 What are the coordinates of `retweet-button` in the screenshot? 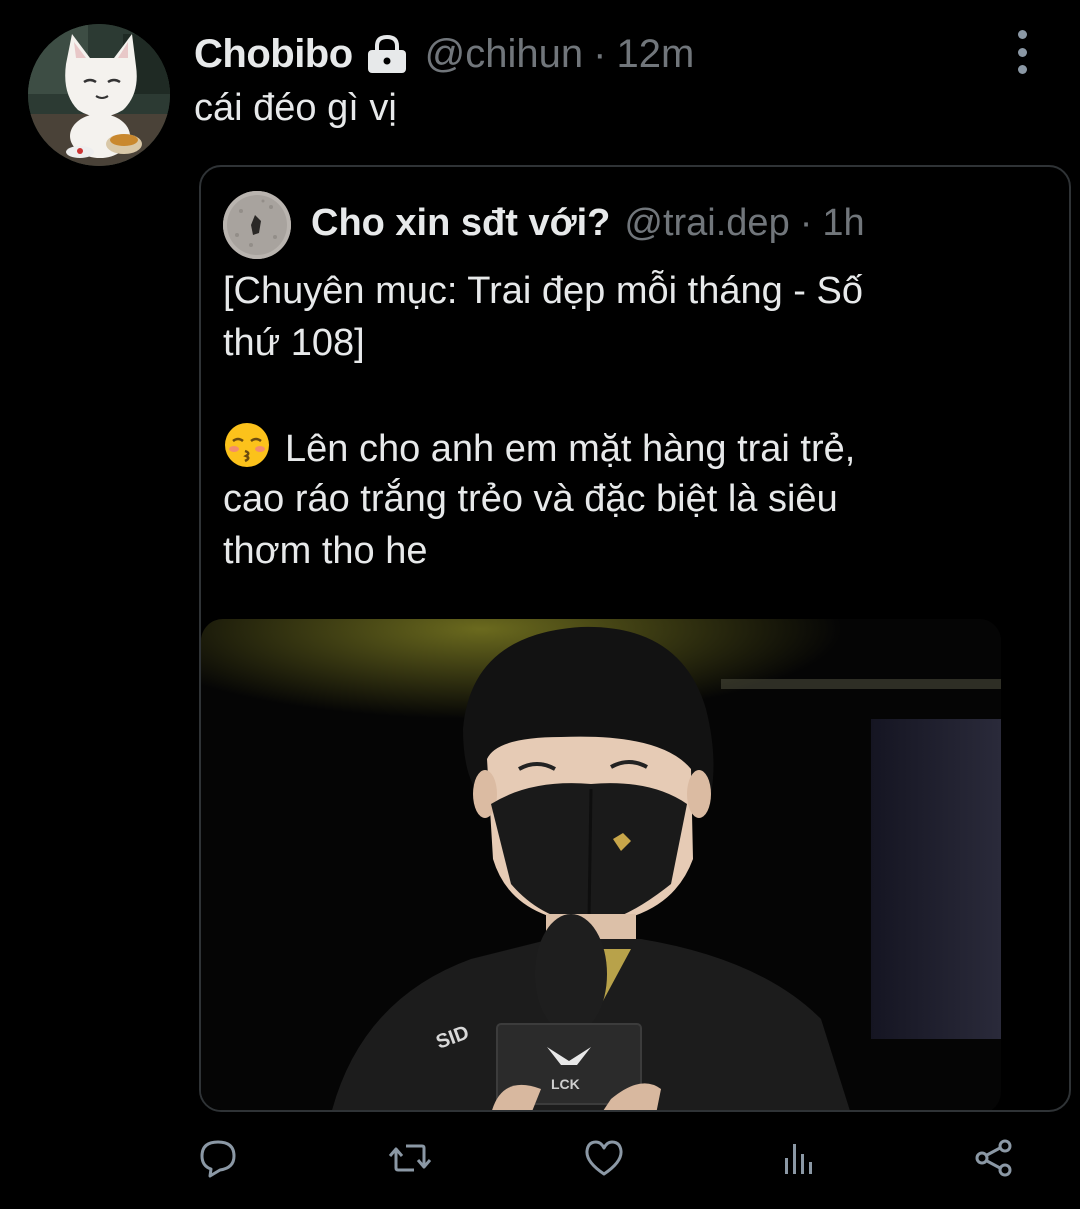 It's located at (410, 1160).